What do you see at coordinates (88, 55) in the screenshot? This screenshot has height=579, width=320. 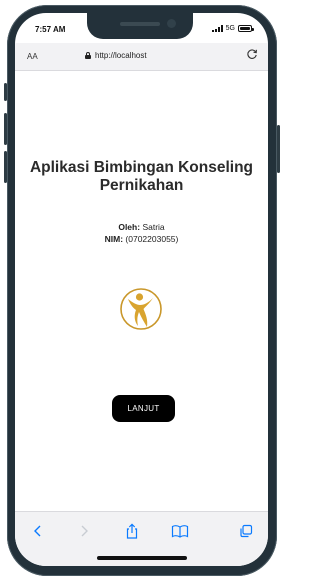 I see `lock-icon` at bounding box center [88, 55].